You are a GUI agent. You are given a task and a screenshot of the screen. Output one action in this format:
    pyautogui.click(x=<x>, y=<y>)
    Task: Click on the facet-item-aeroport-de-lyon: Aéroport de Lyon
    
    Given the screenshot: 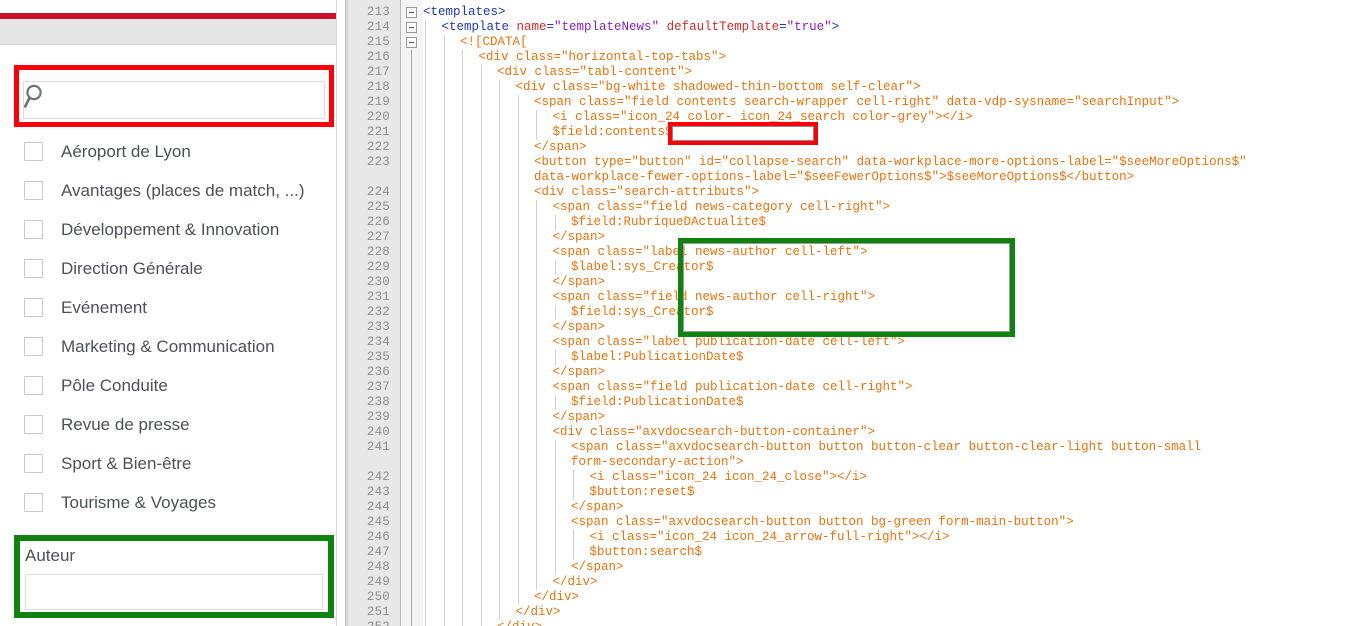 What is the action you would take?
    pyautogui.click(x=168, y=151)
    